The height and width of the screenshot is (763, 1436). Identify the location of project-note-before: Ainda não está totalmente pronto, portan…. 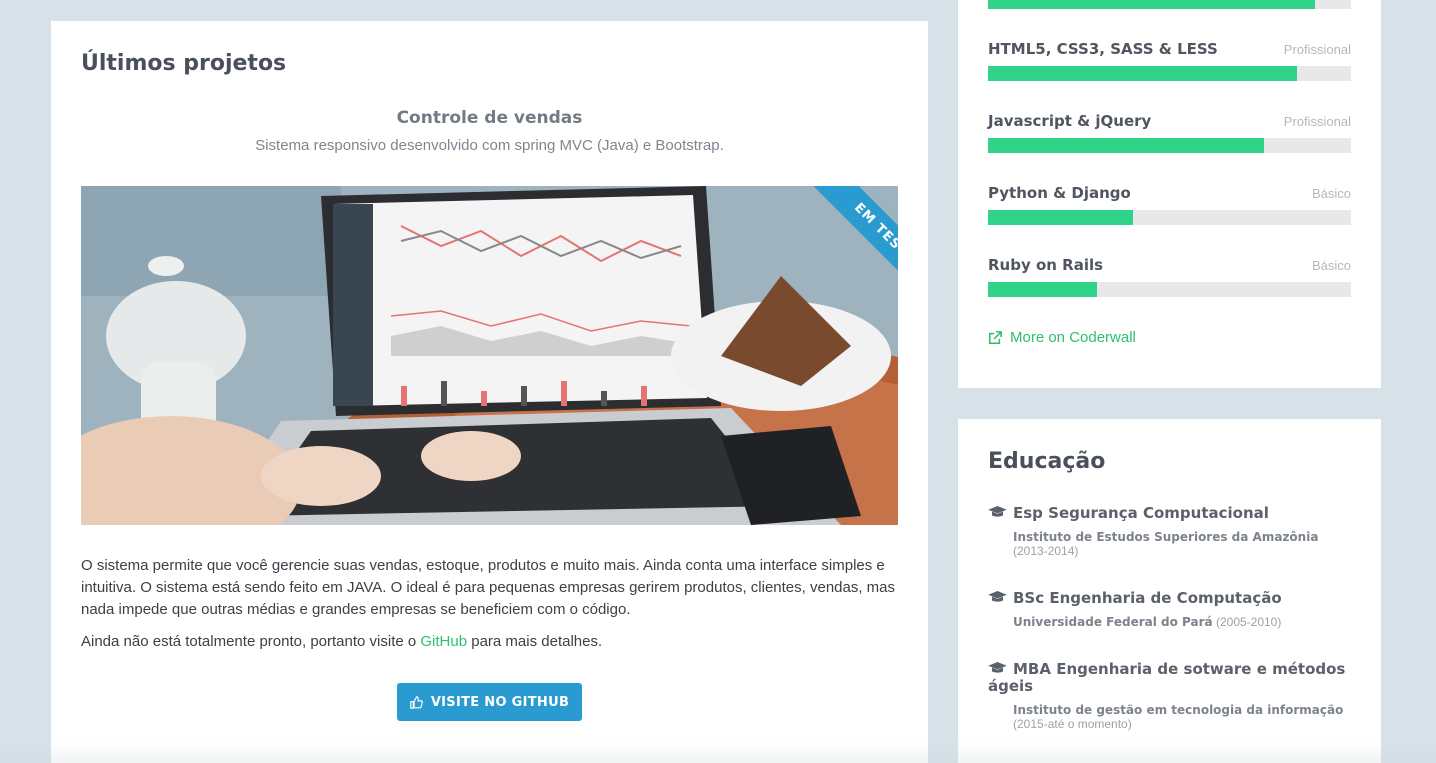
(251, 641).